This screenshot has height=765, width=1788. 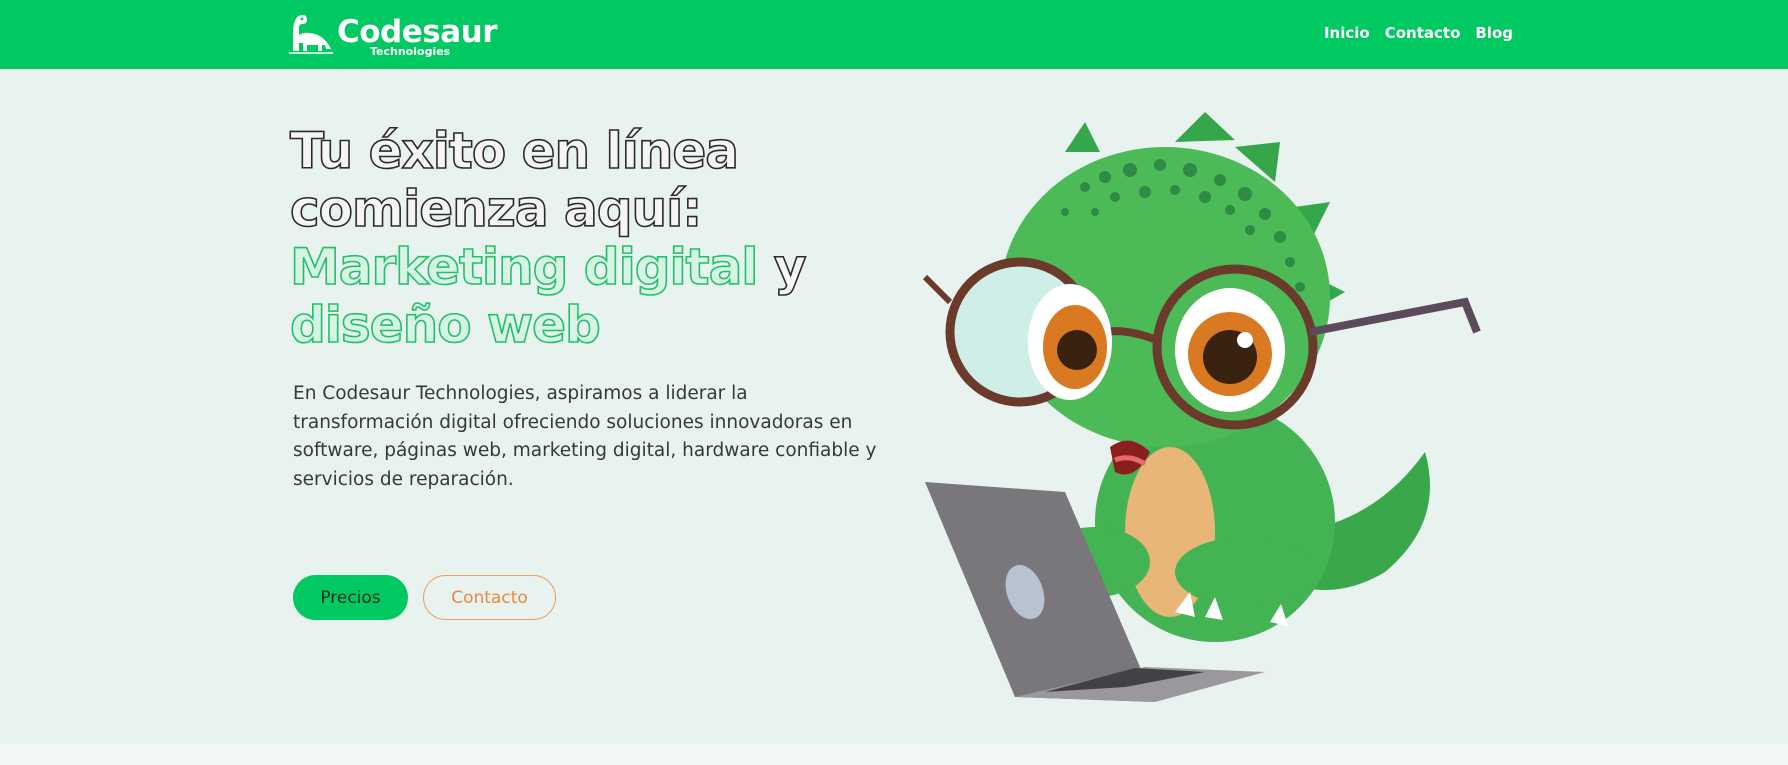 What do you see at coordinates (489, 597) in the screenshot?
I see `contacto-button: Contacto` at bounding box center [489, 597].